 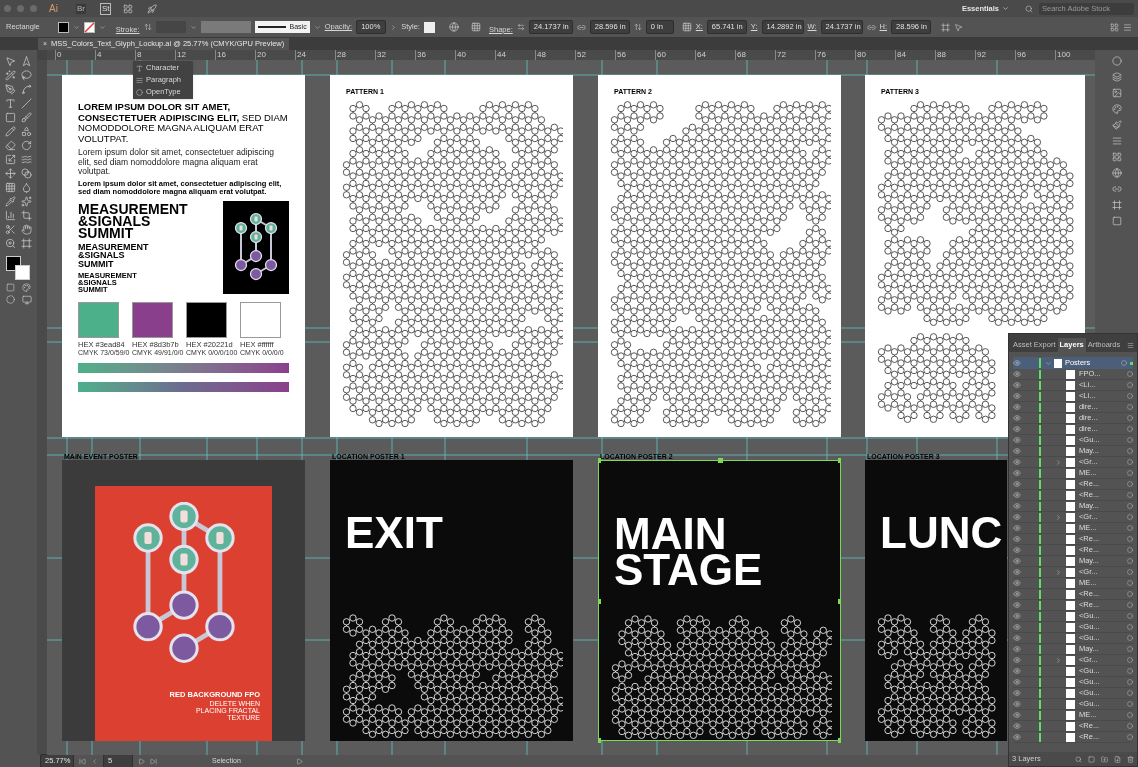 I want to click on mesh-grid-icon, so click(x=10, y=187).